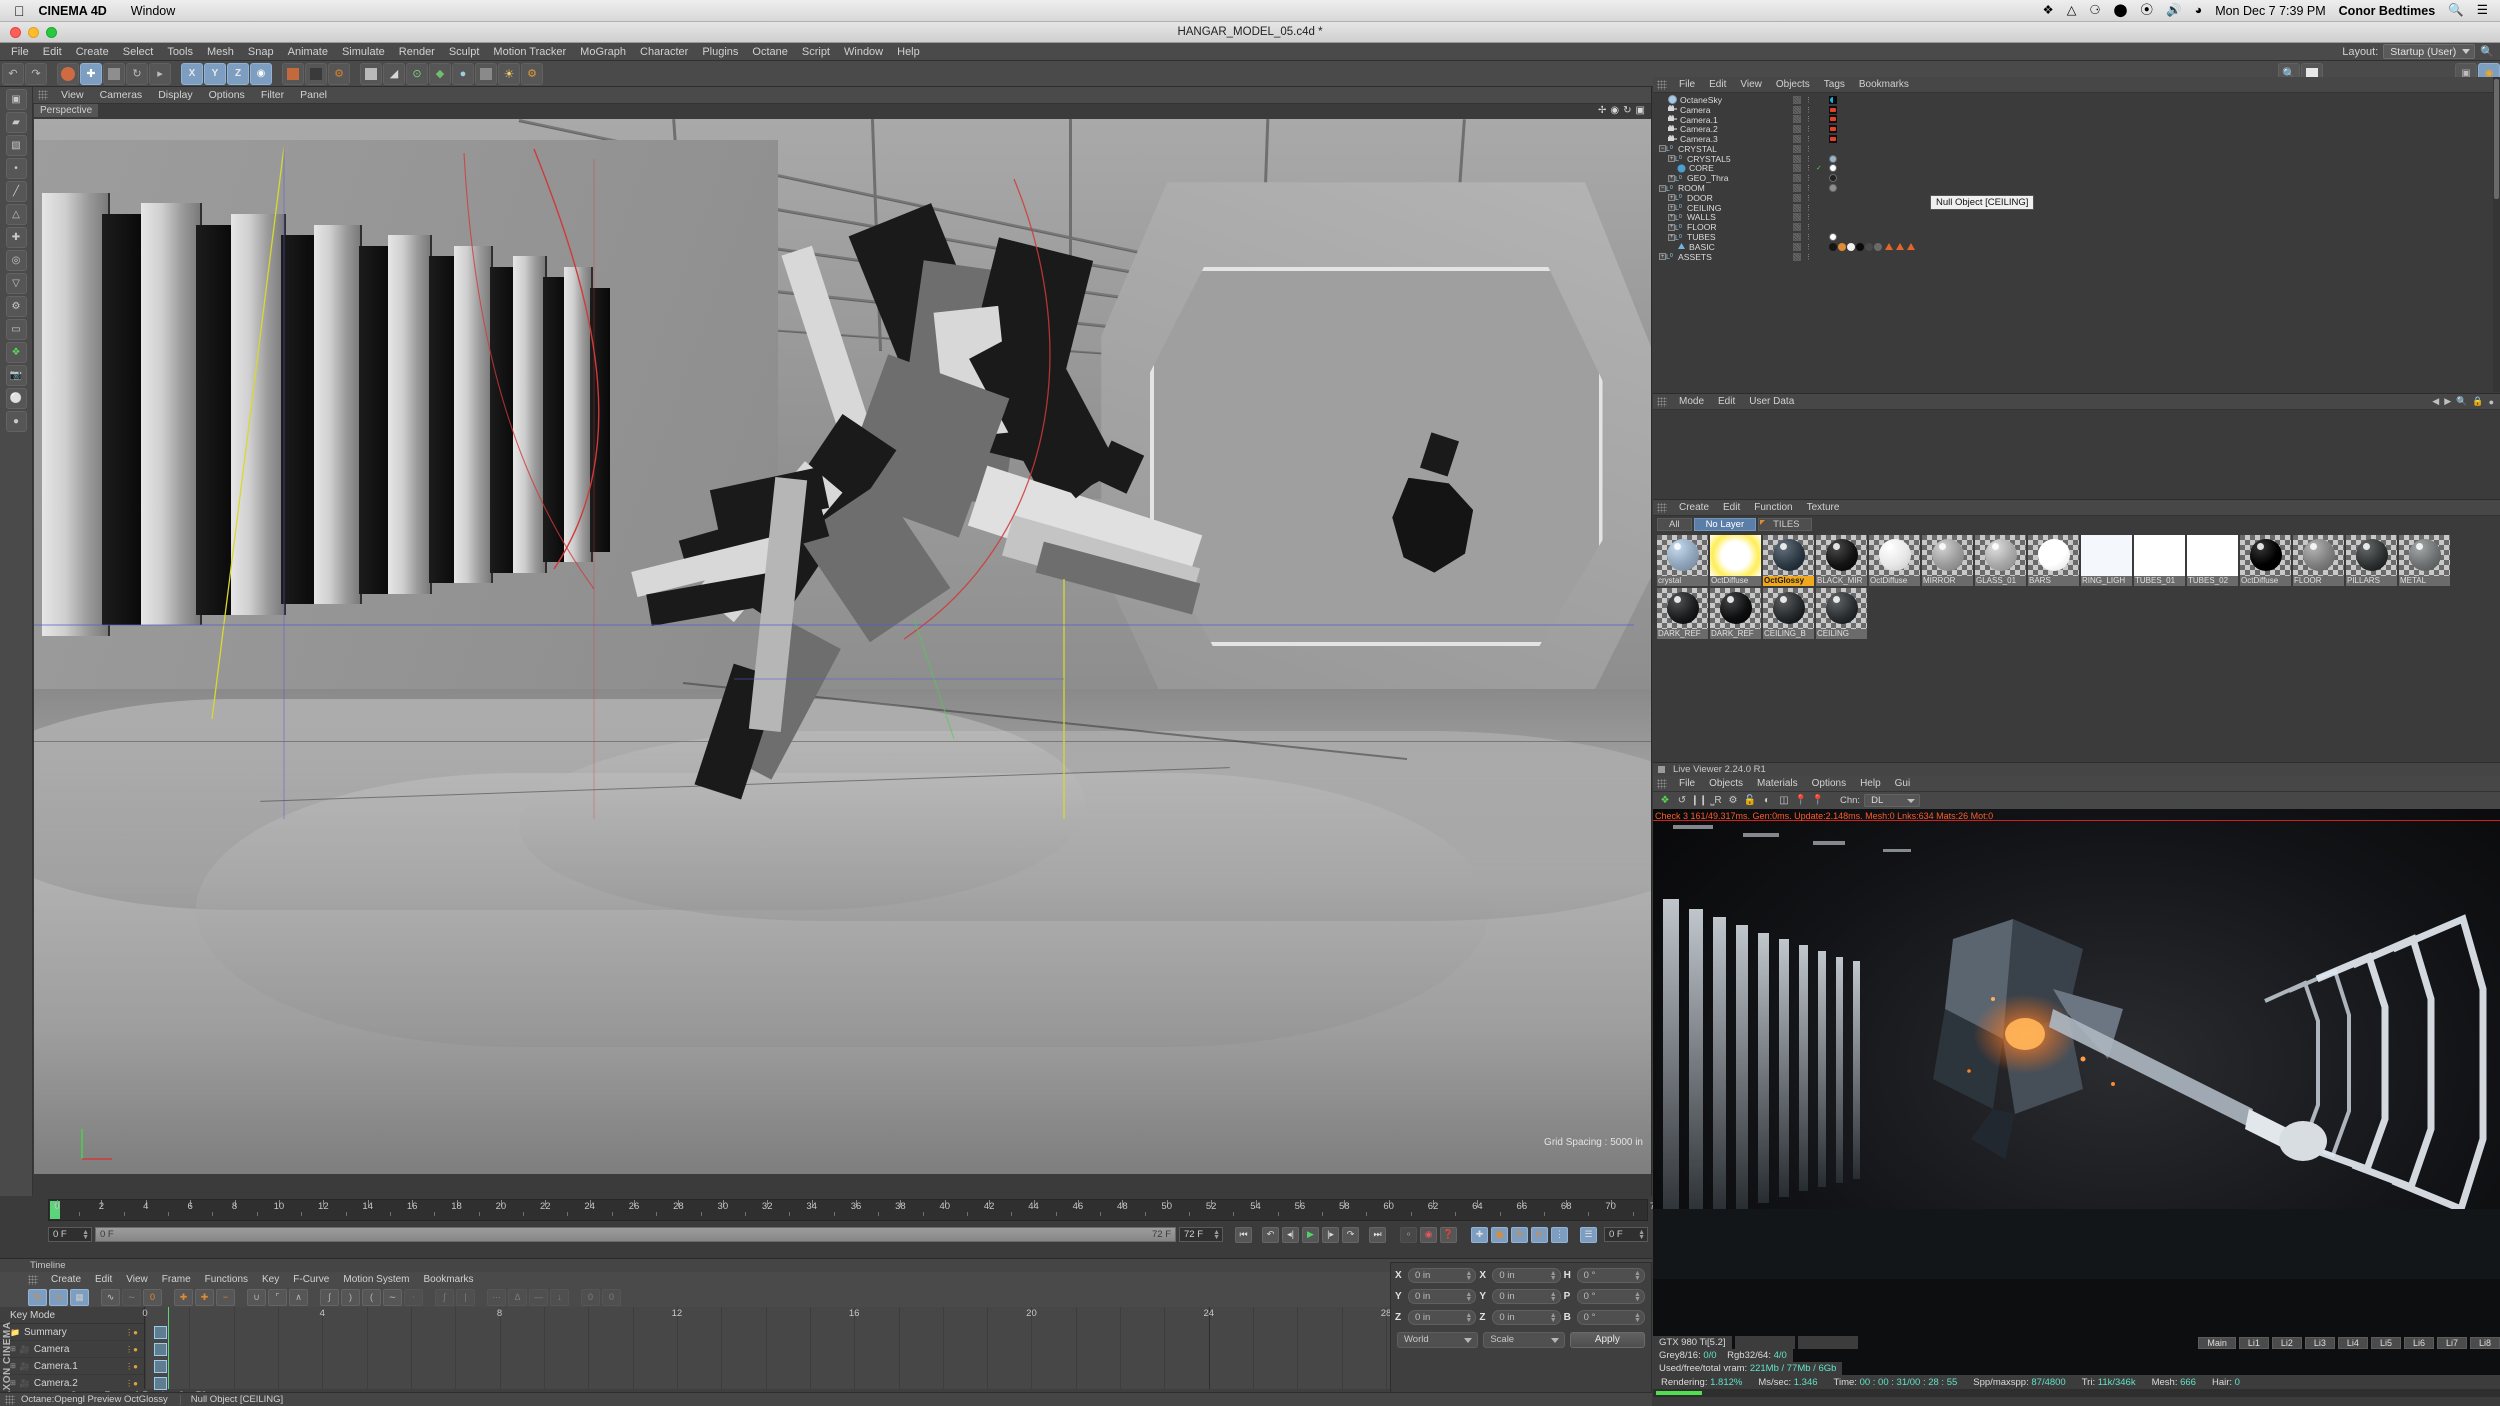 This screenshot has width=2500, height=1406. I want to click on deformers-button: ◆, so click(440, 73).